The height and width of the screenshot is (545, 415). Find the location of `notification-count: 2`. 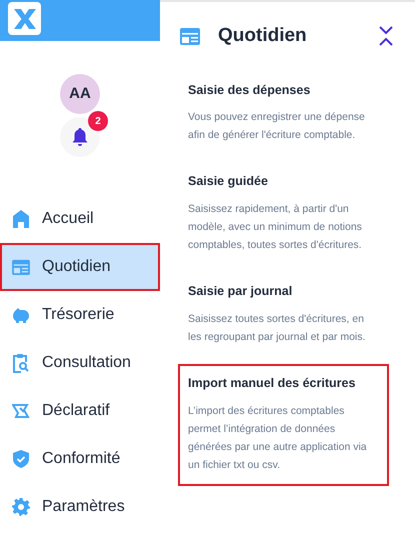

notification-count: 2 is located at coordinates (98, 121).